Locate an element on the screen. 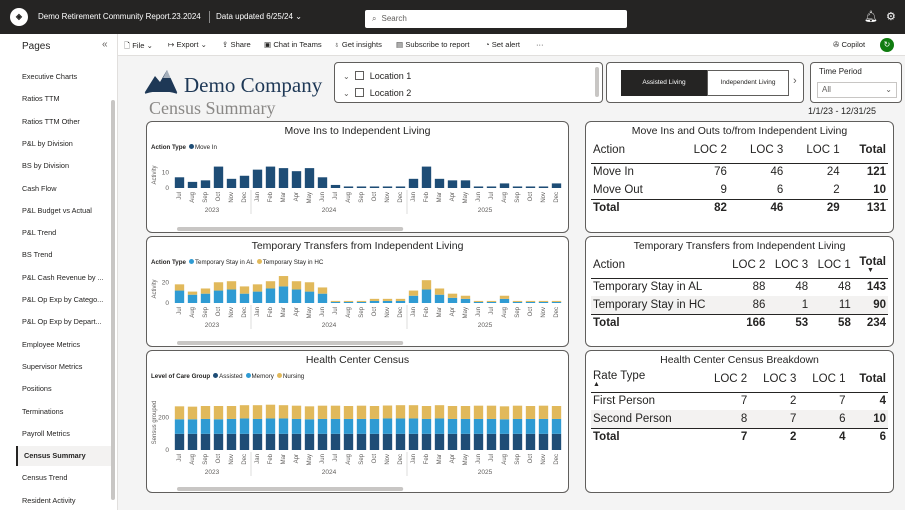  x-tick-label: May is located at coordinates (310, 459).